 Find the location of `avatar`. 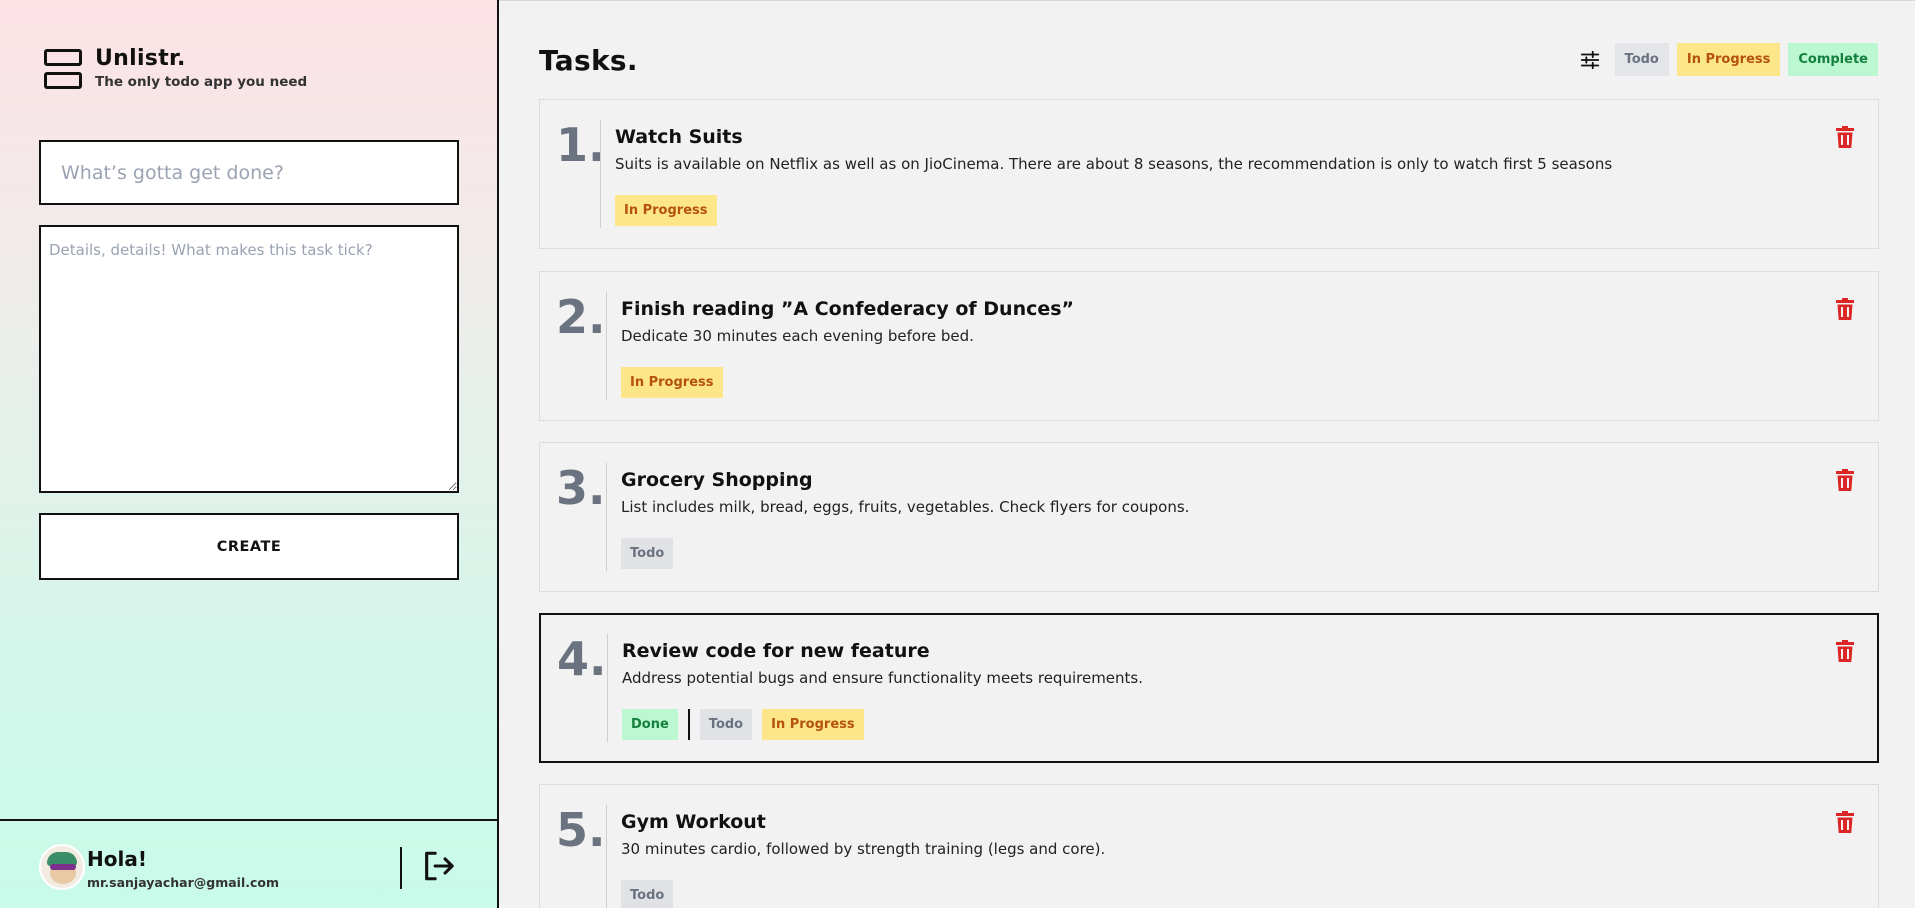

avatar is located at coordinates (62, 867).